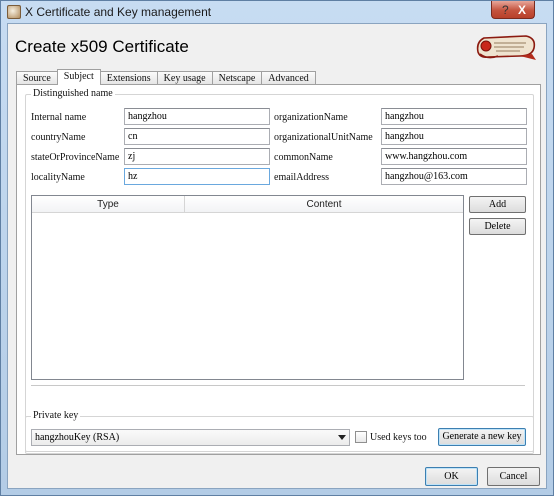 This screenshot has width=554, height=496. Describe the element at coordinates (311, 117) in the screenshot. I see `organization-name-label: organizationName` at that location.